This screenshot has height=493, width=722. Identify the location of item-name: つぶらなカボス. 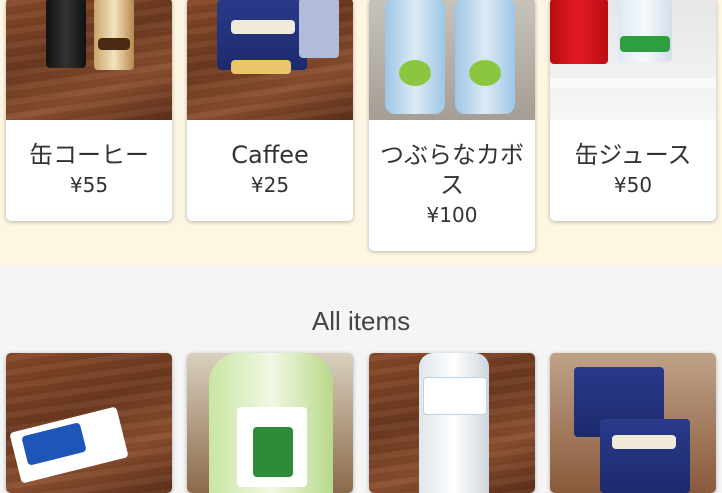
(452, 170).